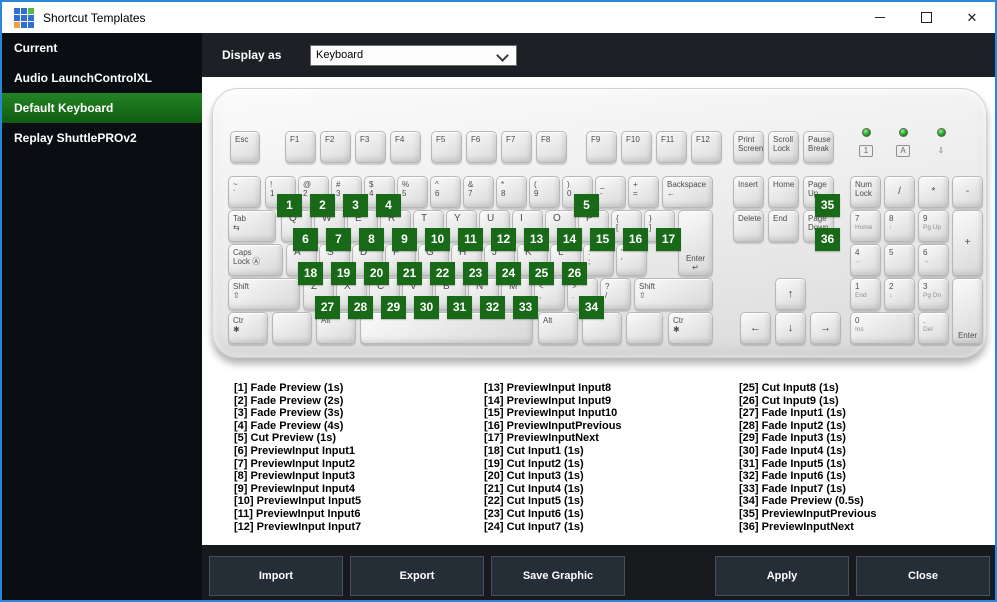 This screenshot has height=602, width=997. Describe the element at coordinates (102, 138) in the screenshot. I see `sidebar-item-replay-shuttleprov2: Replay ShuttlePROv2` at that location.